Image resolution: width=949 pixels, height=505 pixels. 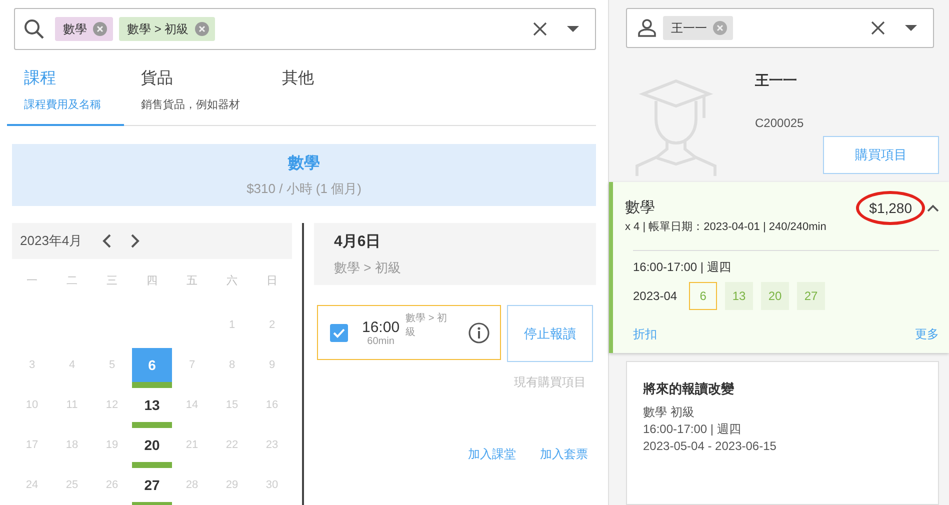 What do you see at coordinates (65, 95) in the screenshot?
I see `tab: 課程 課程費用及名稱` at bounding box center [65, 95].